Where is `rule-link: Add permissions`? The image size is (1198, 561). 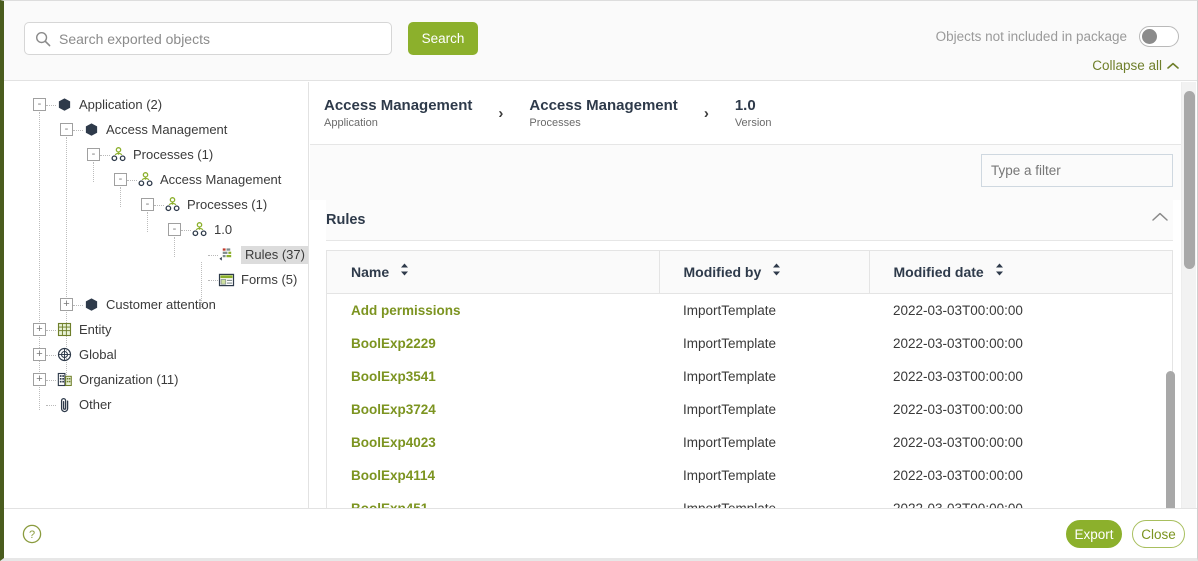 rule-link: Add permissions is located at coordinates (406, 310).